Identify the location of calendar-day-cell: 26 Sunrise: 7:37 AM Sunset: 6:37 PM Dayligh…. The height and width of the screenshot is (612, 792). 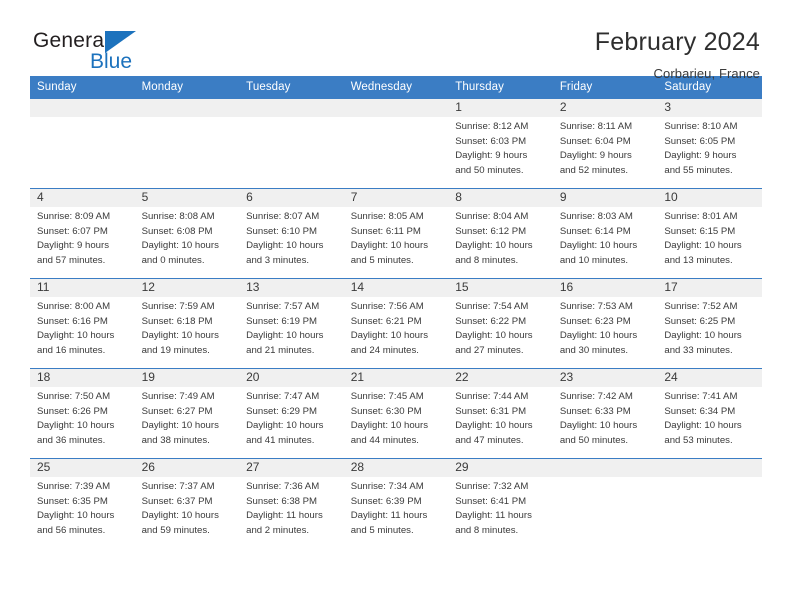
(187, 503).